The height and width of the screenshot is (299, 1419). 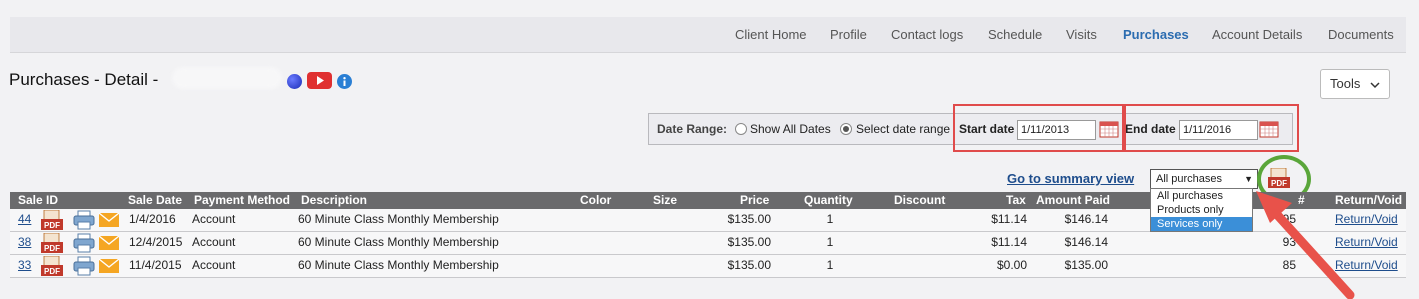 What do you see at coordinates (38, 200) in the screenshot?
I see `col-sale-id: Sale ID` at bounding box center [38, 200].